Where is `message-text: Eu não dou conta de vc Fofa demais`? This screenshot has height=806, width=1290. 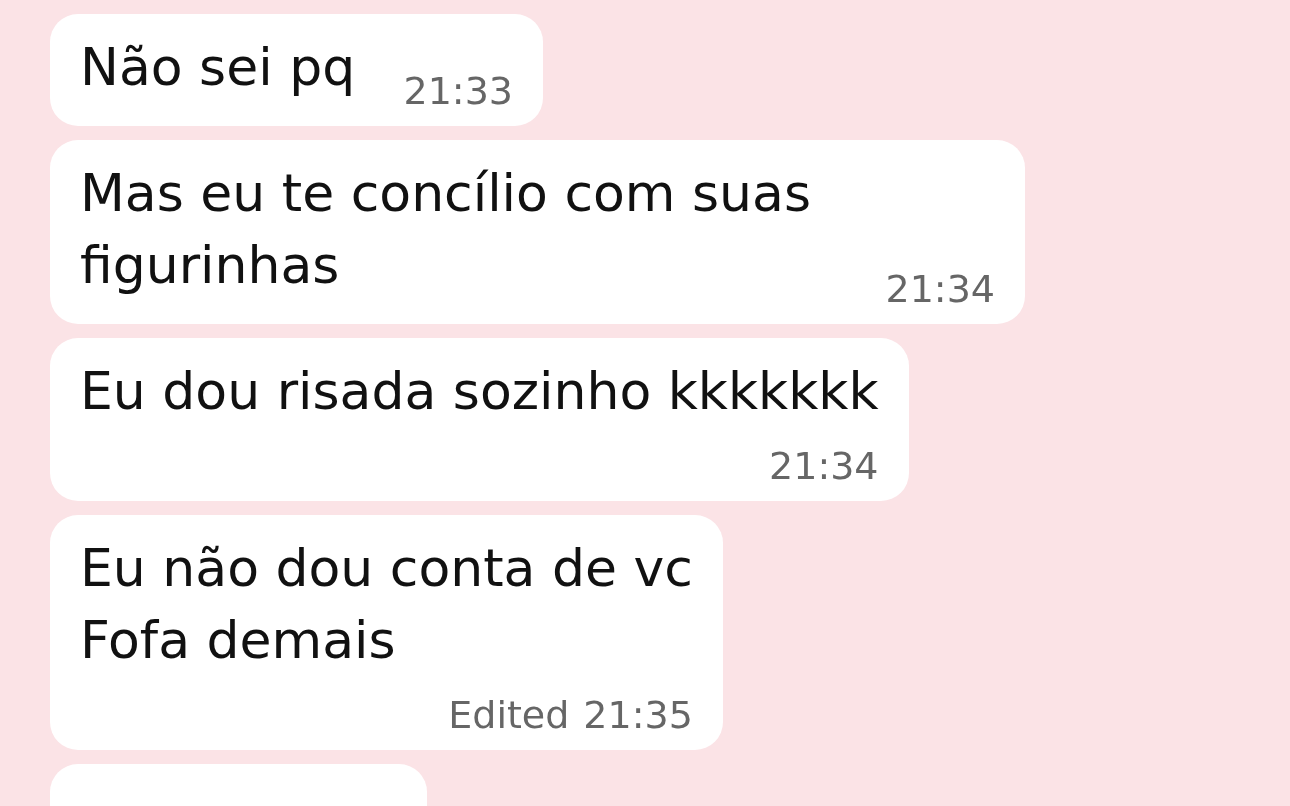 message-text: Eu não dou conta de vc Fofa demais is located at coordinates (386, 604).